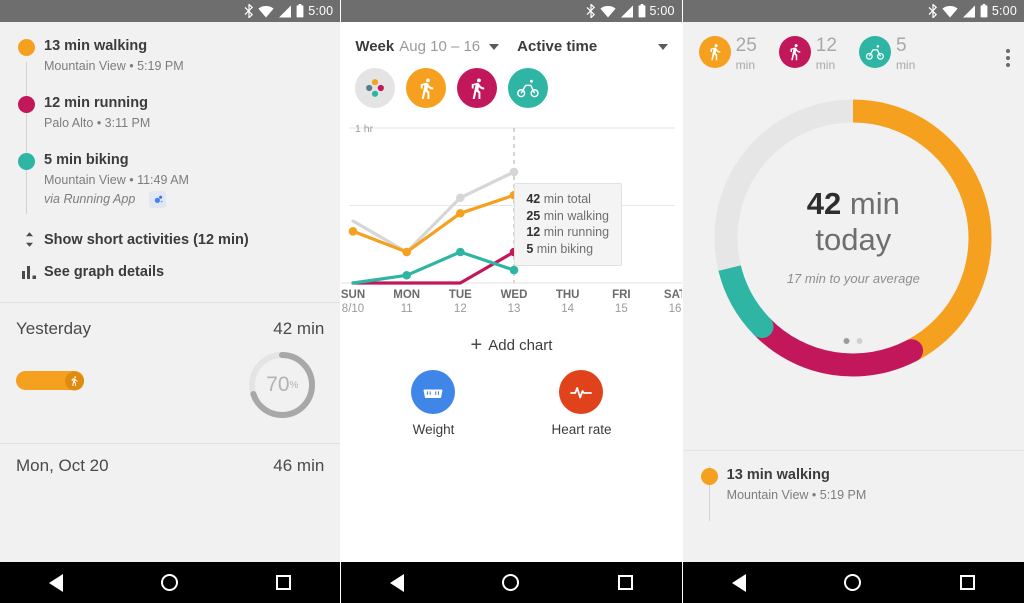  What do you see at coordinates (26, 104) in the screenshot?
I see `activity-dot-running` at bounding box center [26, 104].